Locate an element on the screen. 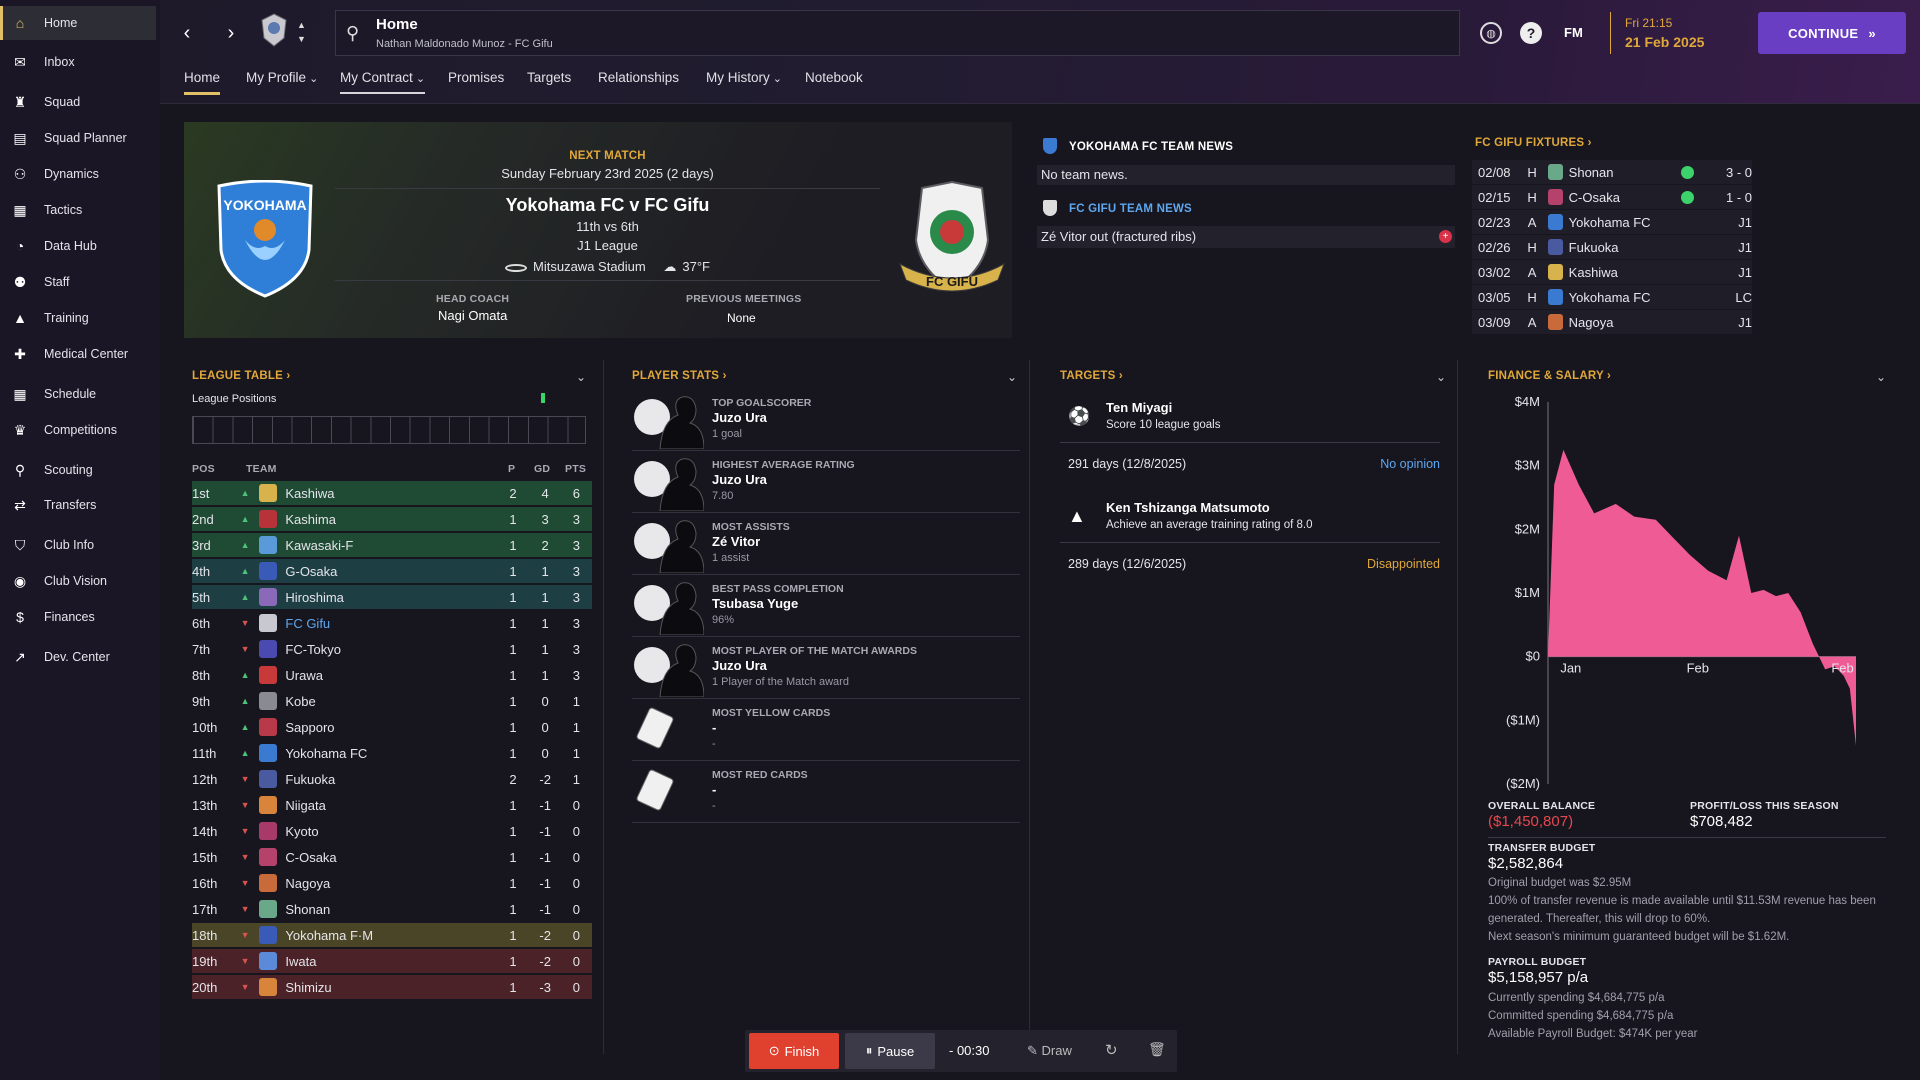 Image resolution: width=1920 pixels, height=1080 pixels. fixture-opponent: Shonan is located at coordinates (1624, 172).